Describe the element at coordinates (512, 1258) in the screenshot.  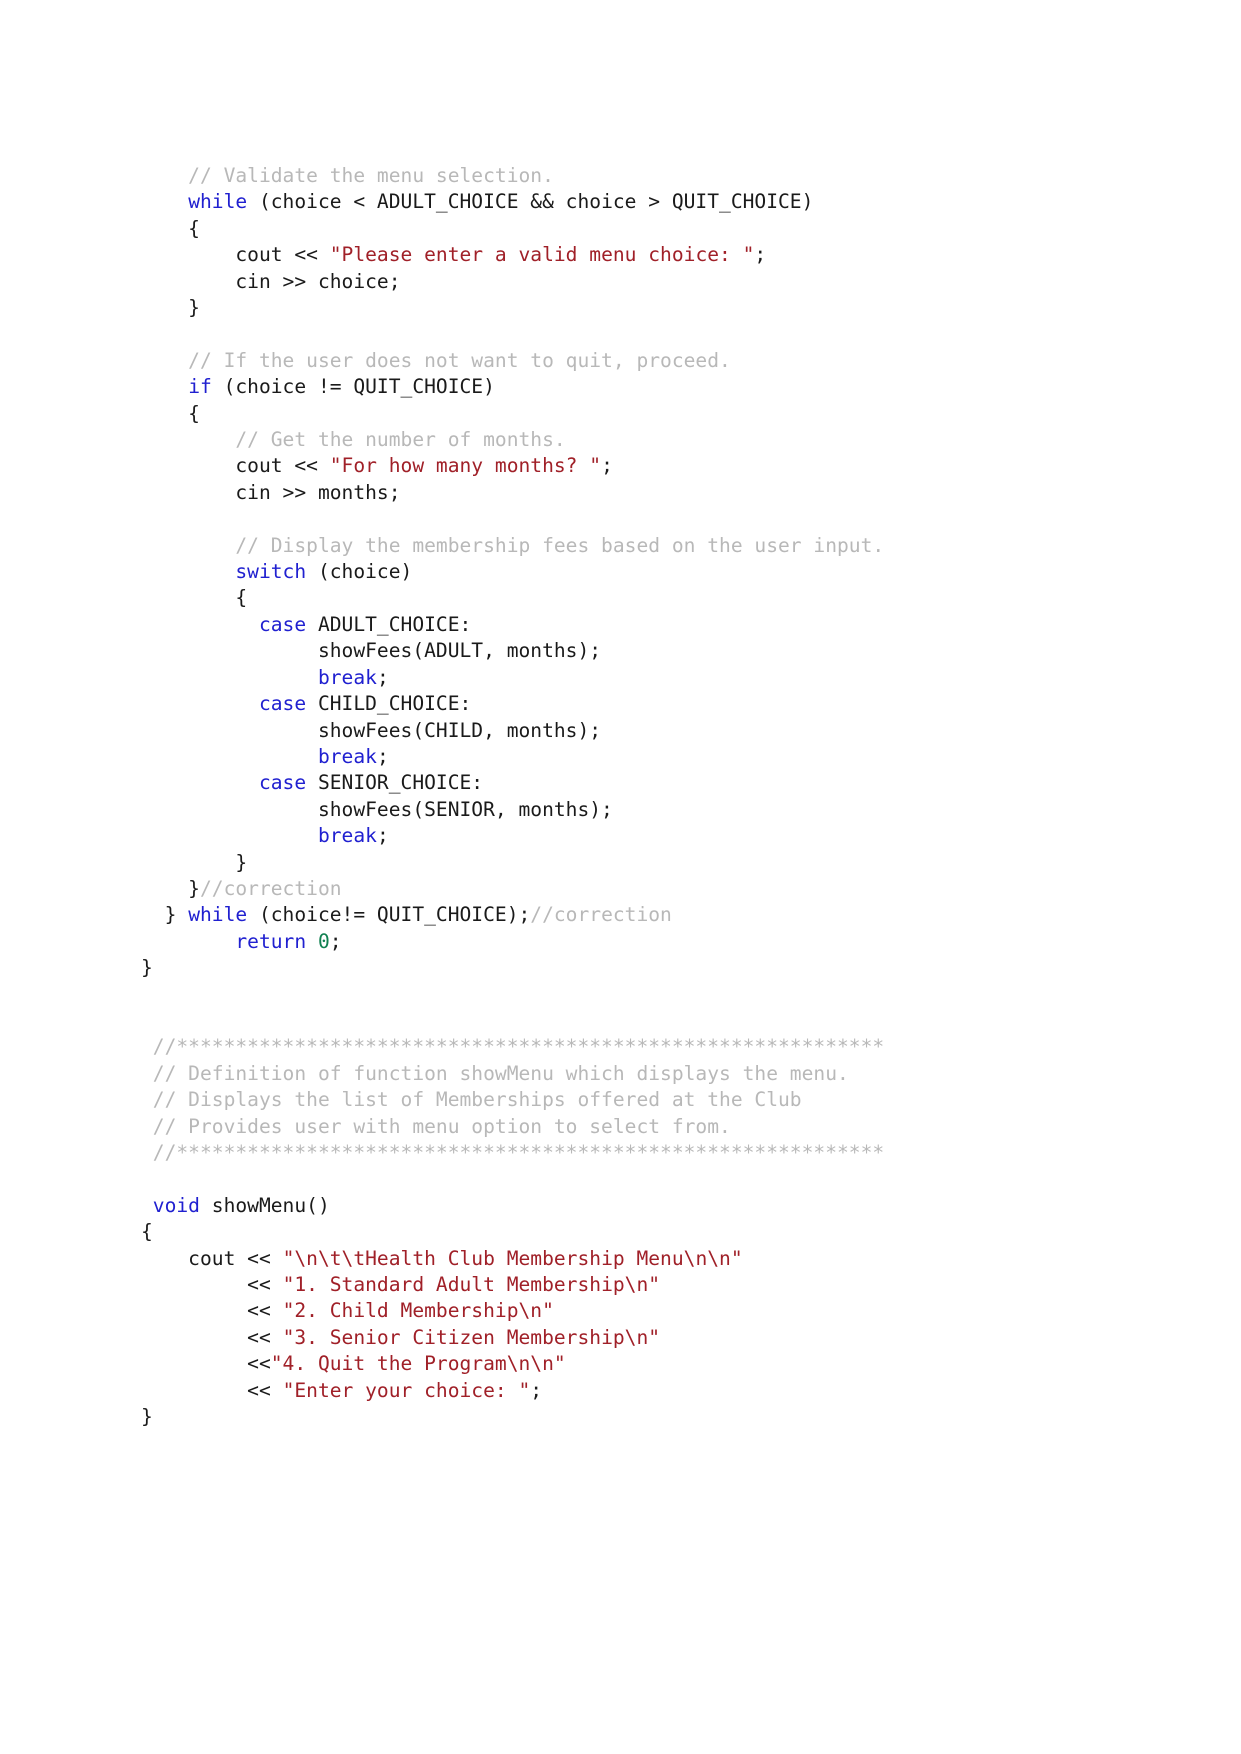
I see `code-token-str: "\n\t\tHealth Club Membership Menu\n\n"` at that location.